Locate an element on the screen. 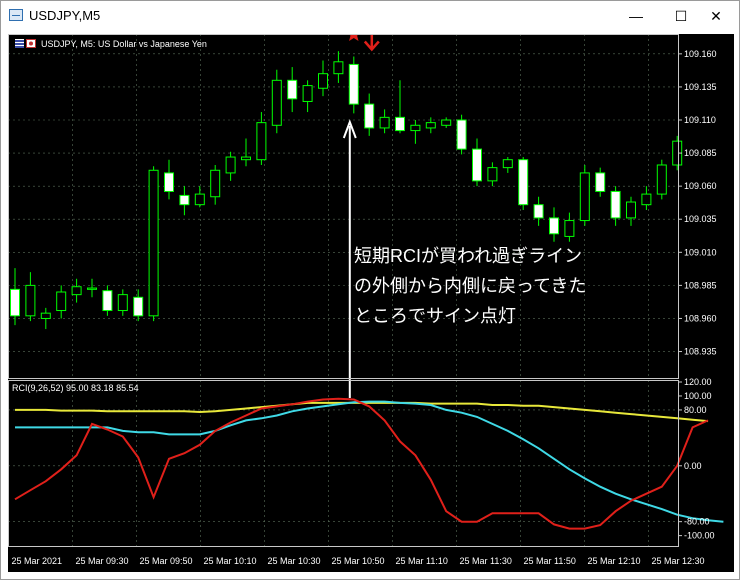  annotation-text: 短期RCIが買われ過ぎライン の外側から内側に戻ってきた ところでサイン点灯 is located at coordinates (470, 286).